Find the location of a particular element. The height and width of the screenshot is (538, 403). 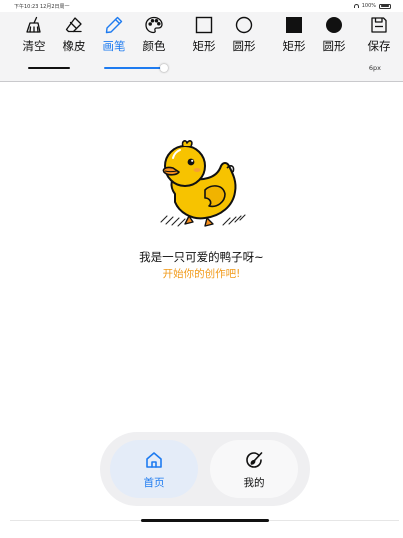

home-icon is located at coordinates (154, 460).